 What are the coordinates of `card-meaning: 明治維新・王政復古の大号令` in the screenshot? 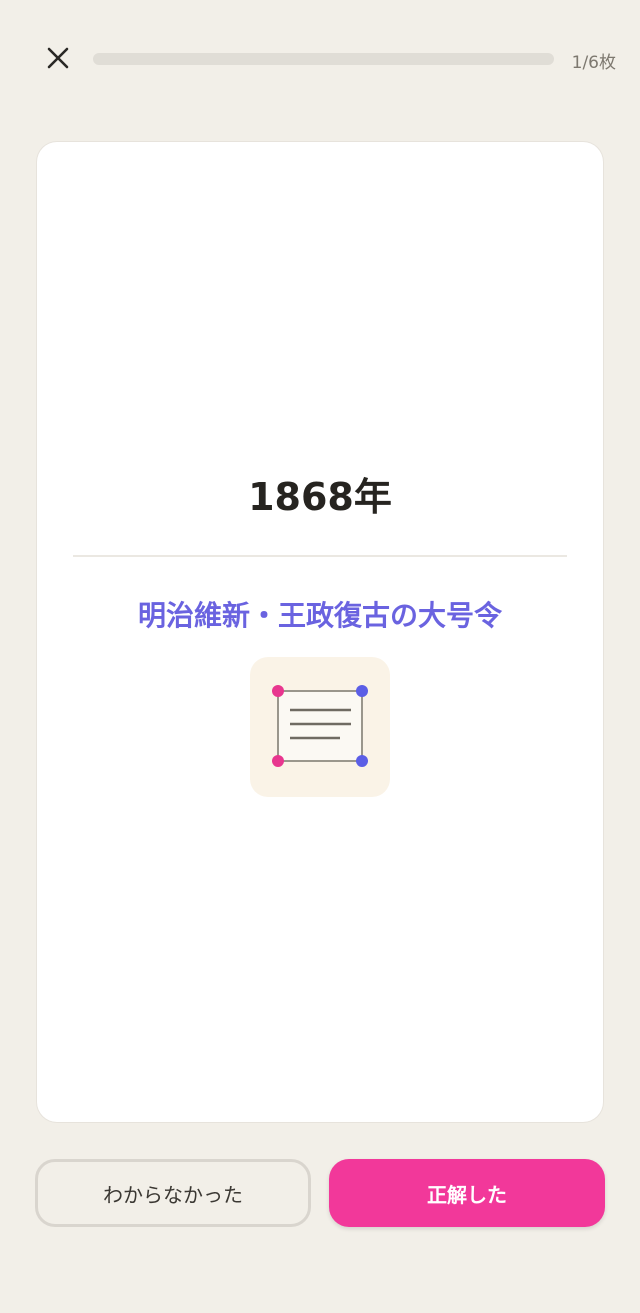 It's located at (319, 615).